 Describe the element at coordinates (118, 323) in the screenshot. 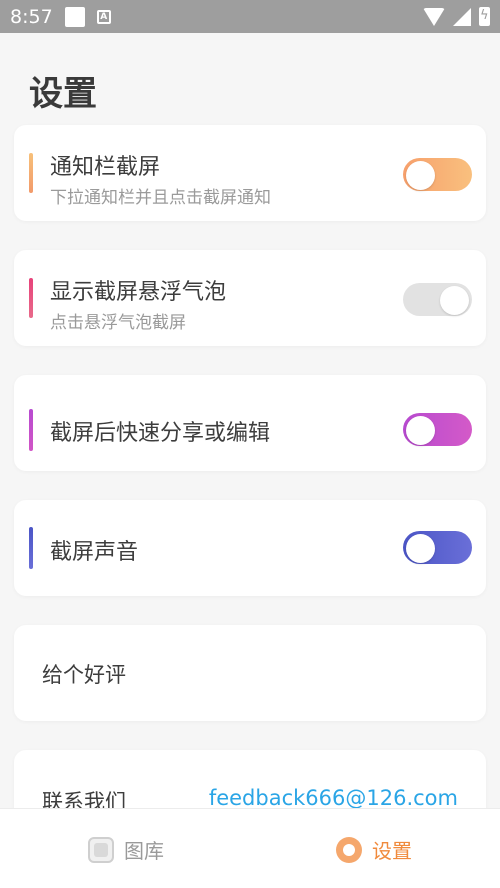

I see `setting-subtitle: 点击悬浮气泡截屏` at that location.